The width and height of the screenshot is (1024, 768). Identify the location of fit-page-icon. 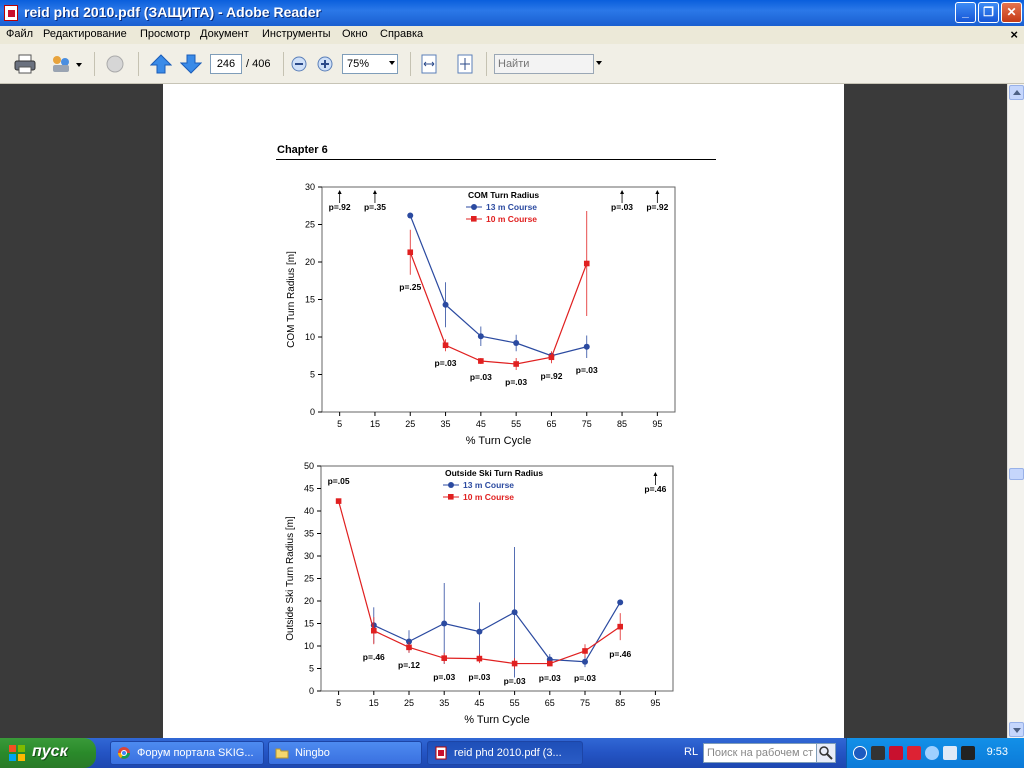
(465, 64).